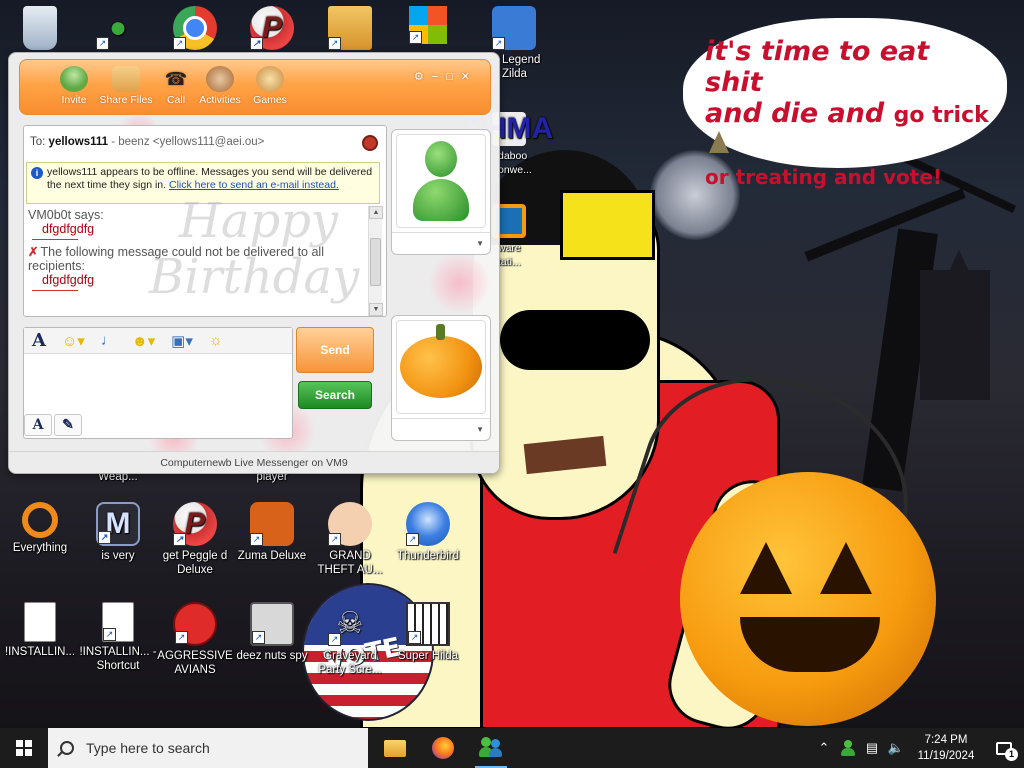 The height and width of the screenshot is (768, 1024). What do you see at coordinates (158, 384) in the screenshot?
I see `message-input` at bounding box center [158, 384].